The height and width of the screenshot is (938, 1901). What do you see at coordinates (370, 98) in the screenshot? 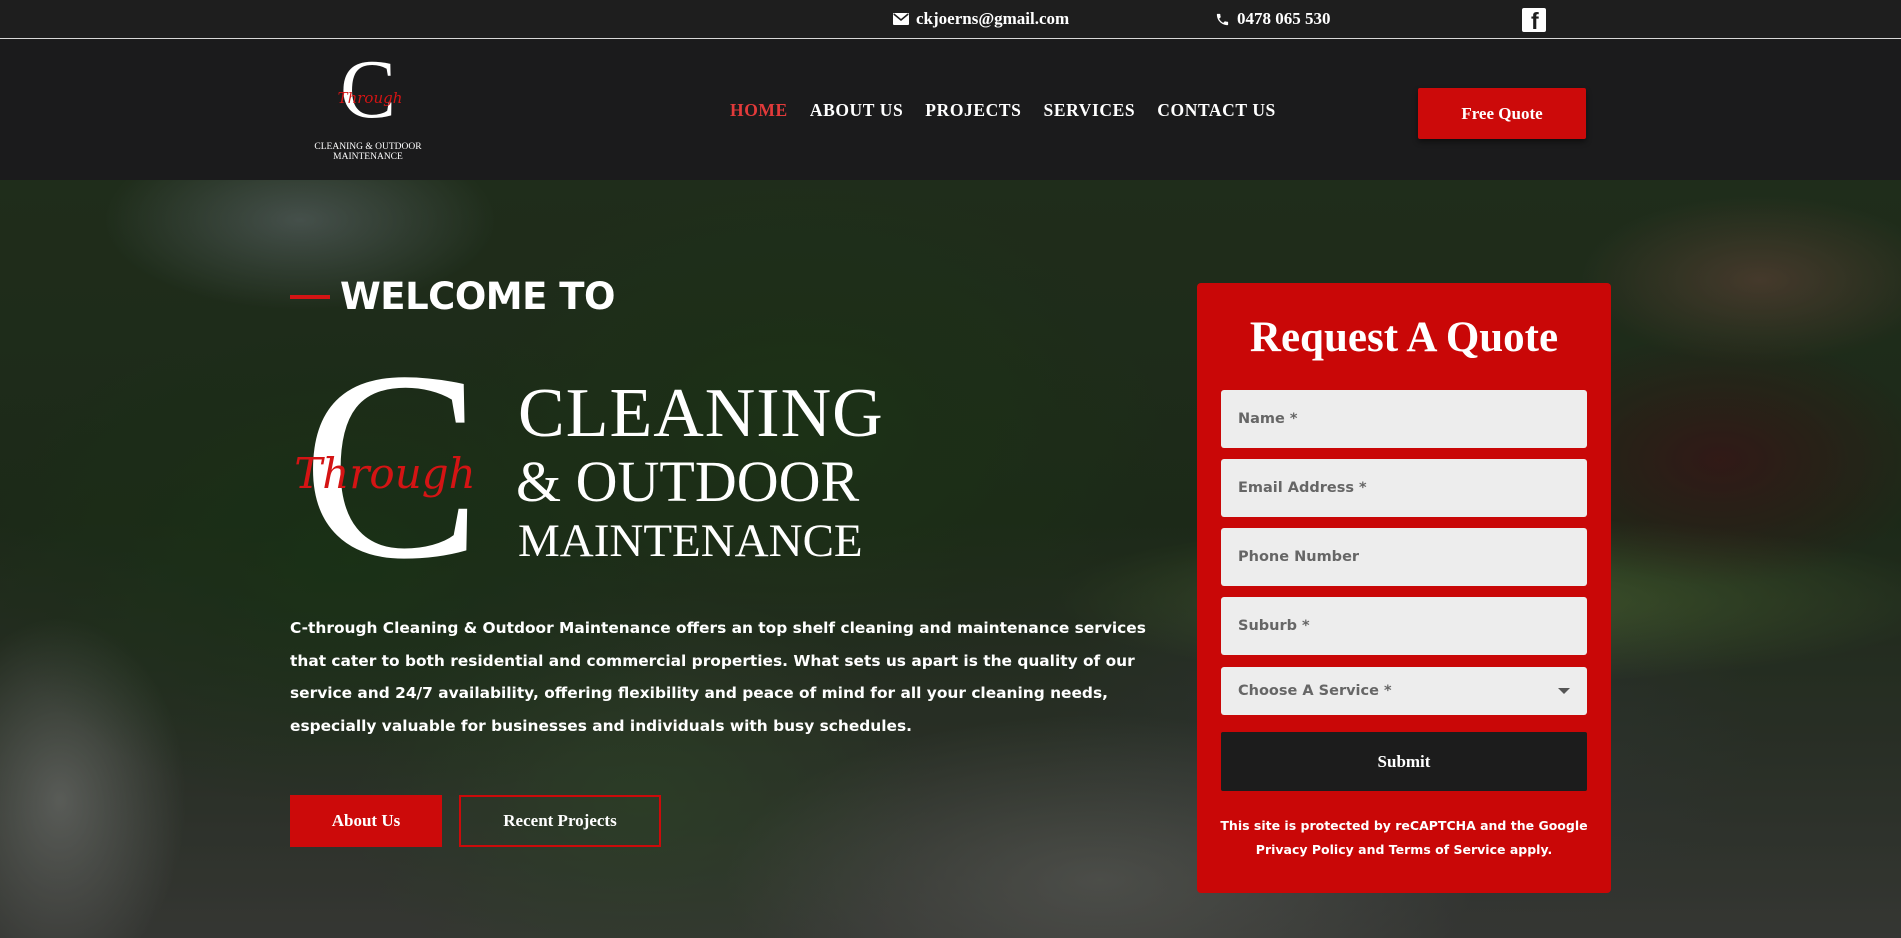
I see `logo-script: Through` at bounding box center [370, 98].